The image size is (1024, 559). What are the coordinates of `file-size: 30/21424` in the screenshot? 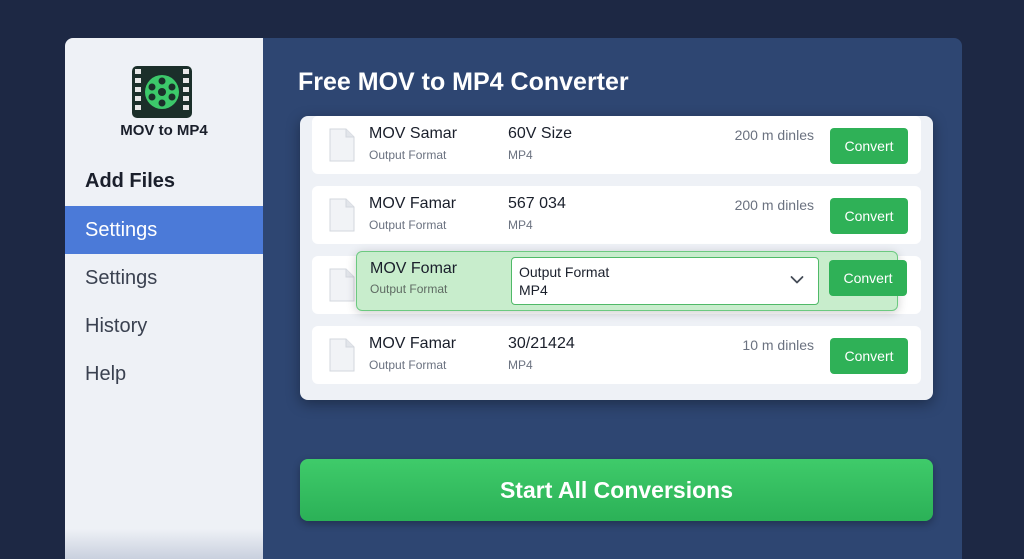 It's located at (541, 343).